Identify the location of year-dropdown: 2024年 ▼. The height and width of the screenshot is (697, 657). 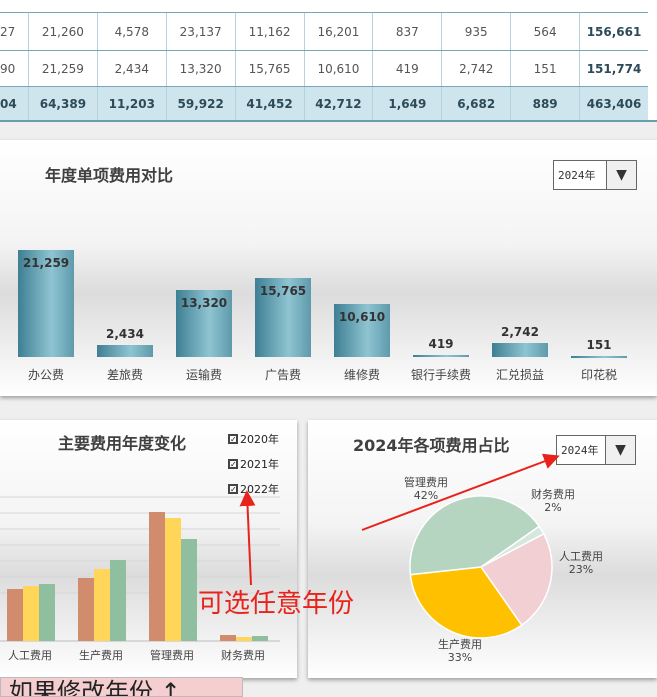
(595, 175).